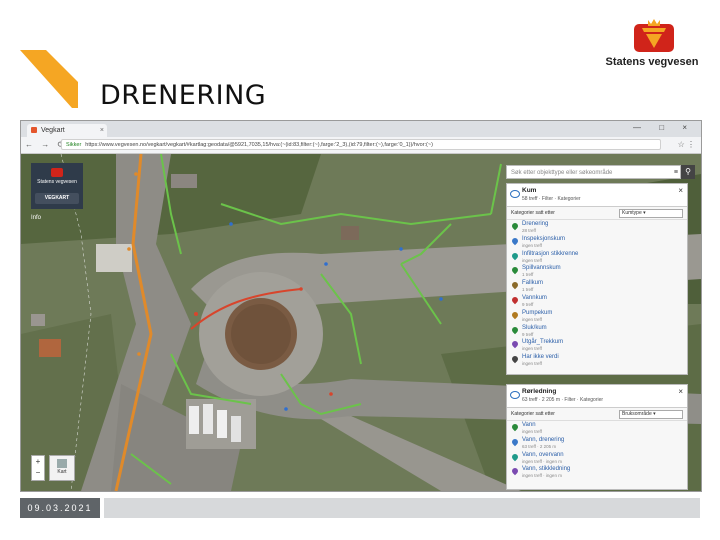  I want to click on category-label: Spillvannskum, so click(541, 268).